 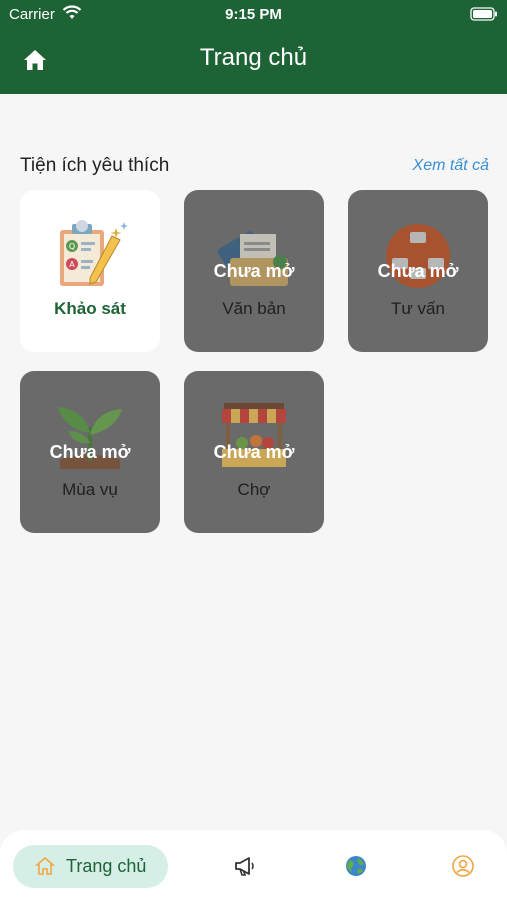 What do you see at coordinates (90, 308) in the screenshot?
I see `tile-label: Khảo sát` at bounding box center [90, 308].